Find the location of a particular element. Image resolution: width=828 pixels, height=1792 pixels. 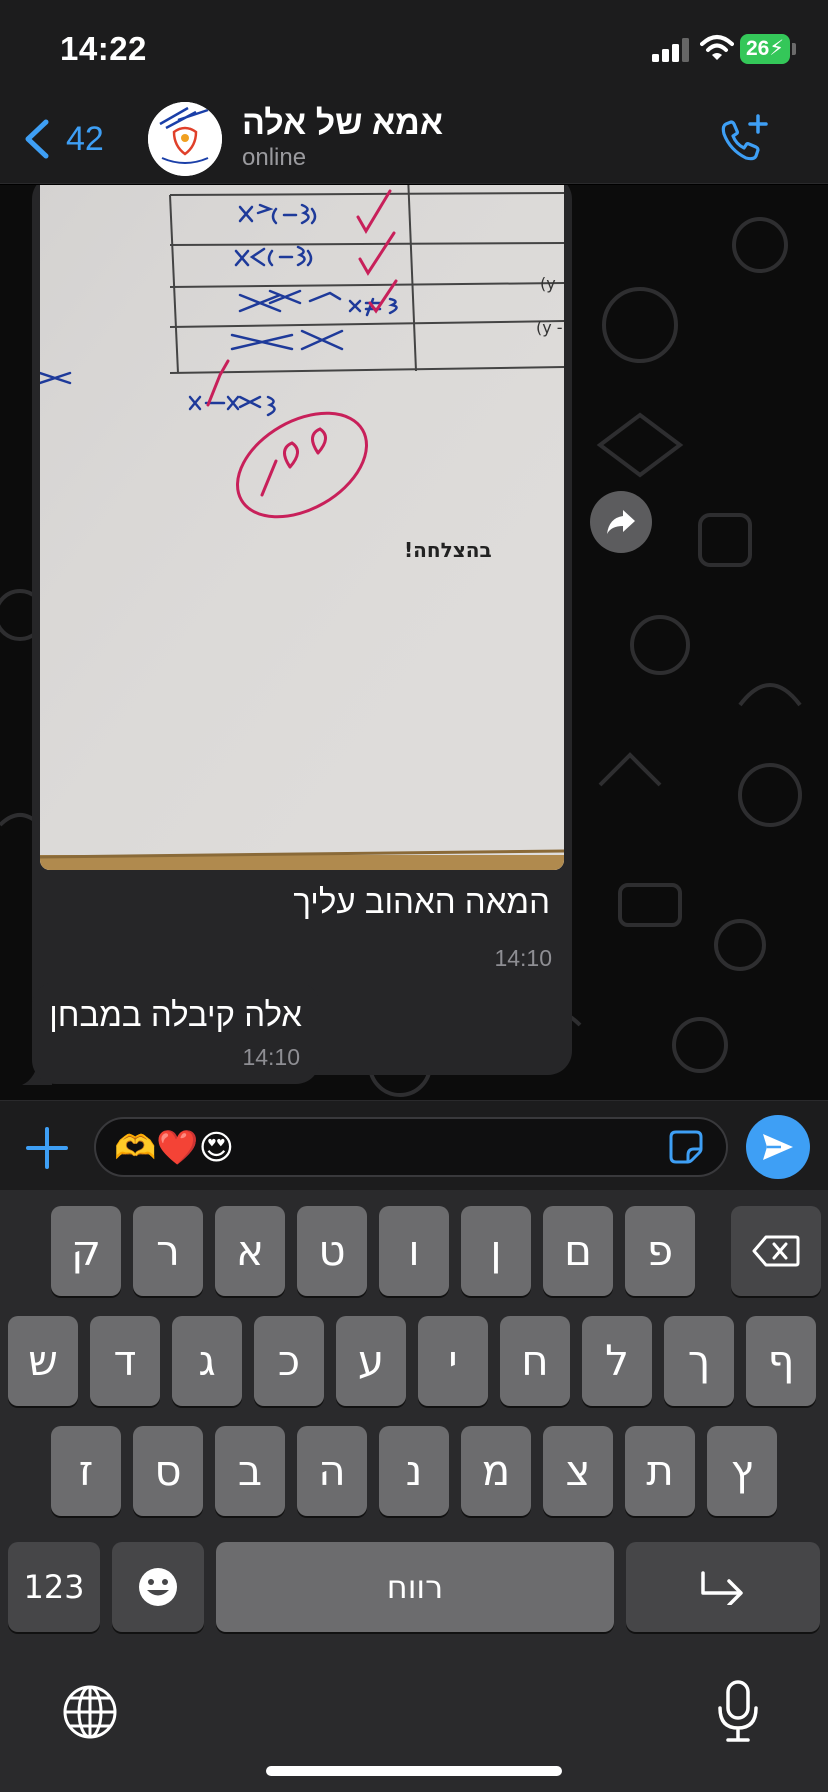

top-bar: 14:22 26⚡ 42 אמא של אלה online is located at coordinates (414, 92).